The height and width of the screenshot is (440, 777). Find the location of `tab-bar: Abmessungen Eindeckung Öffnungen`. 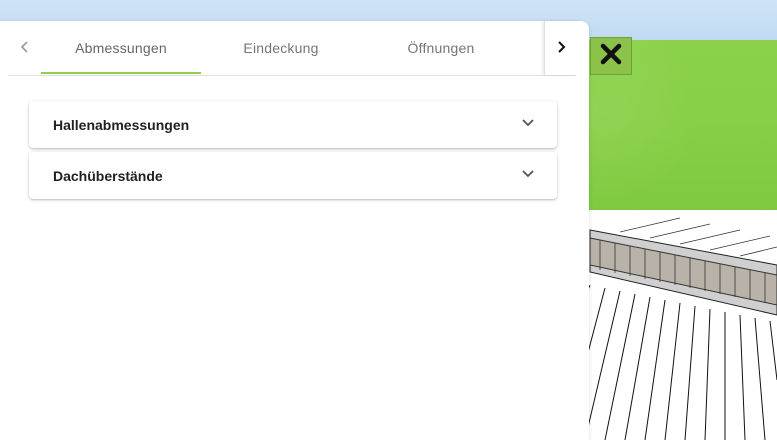

tab-bar: Abmessungen Eindeckung Öffnungen is located at coordinates (292, 48).